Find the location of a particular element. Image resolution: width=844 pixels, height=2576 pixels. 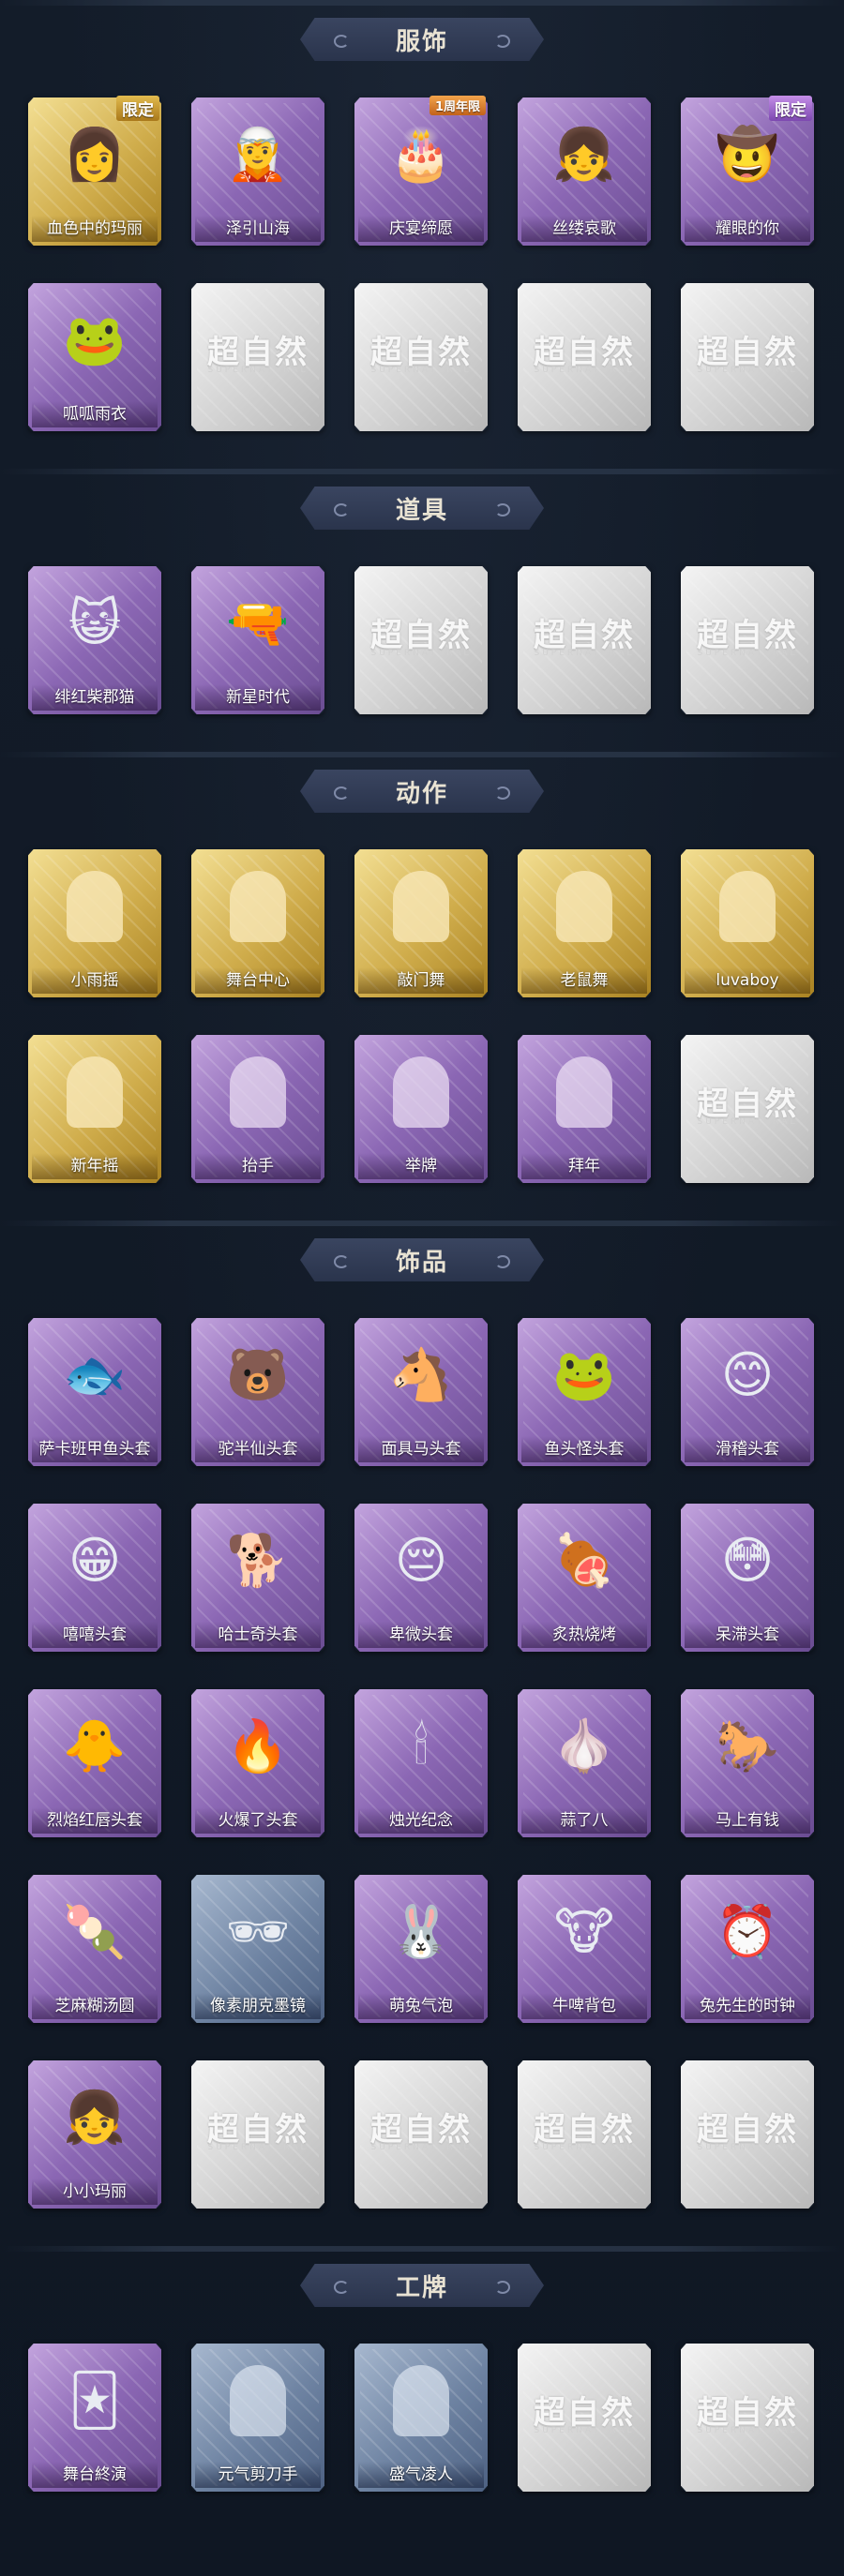

item-card: 😊 滑稽头套 is located at coordinates (748, 1392).